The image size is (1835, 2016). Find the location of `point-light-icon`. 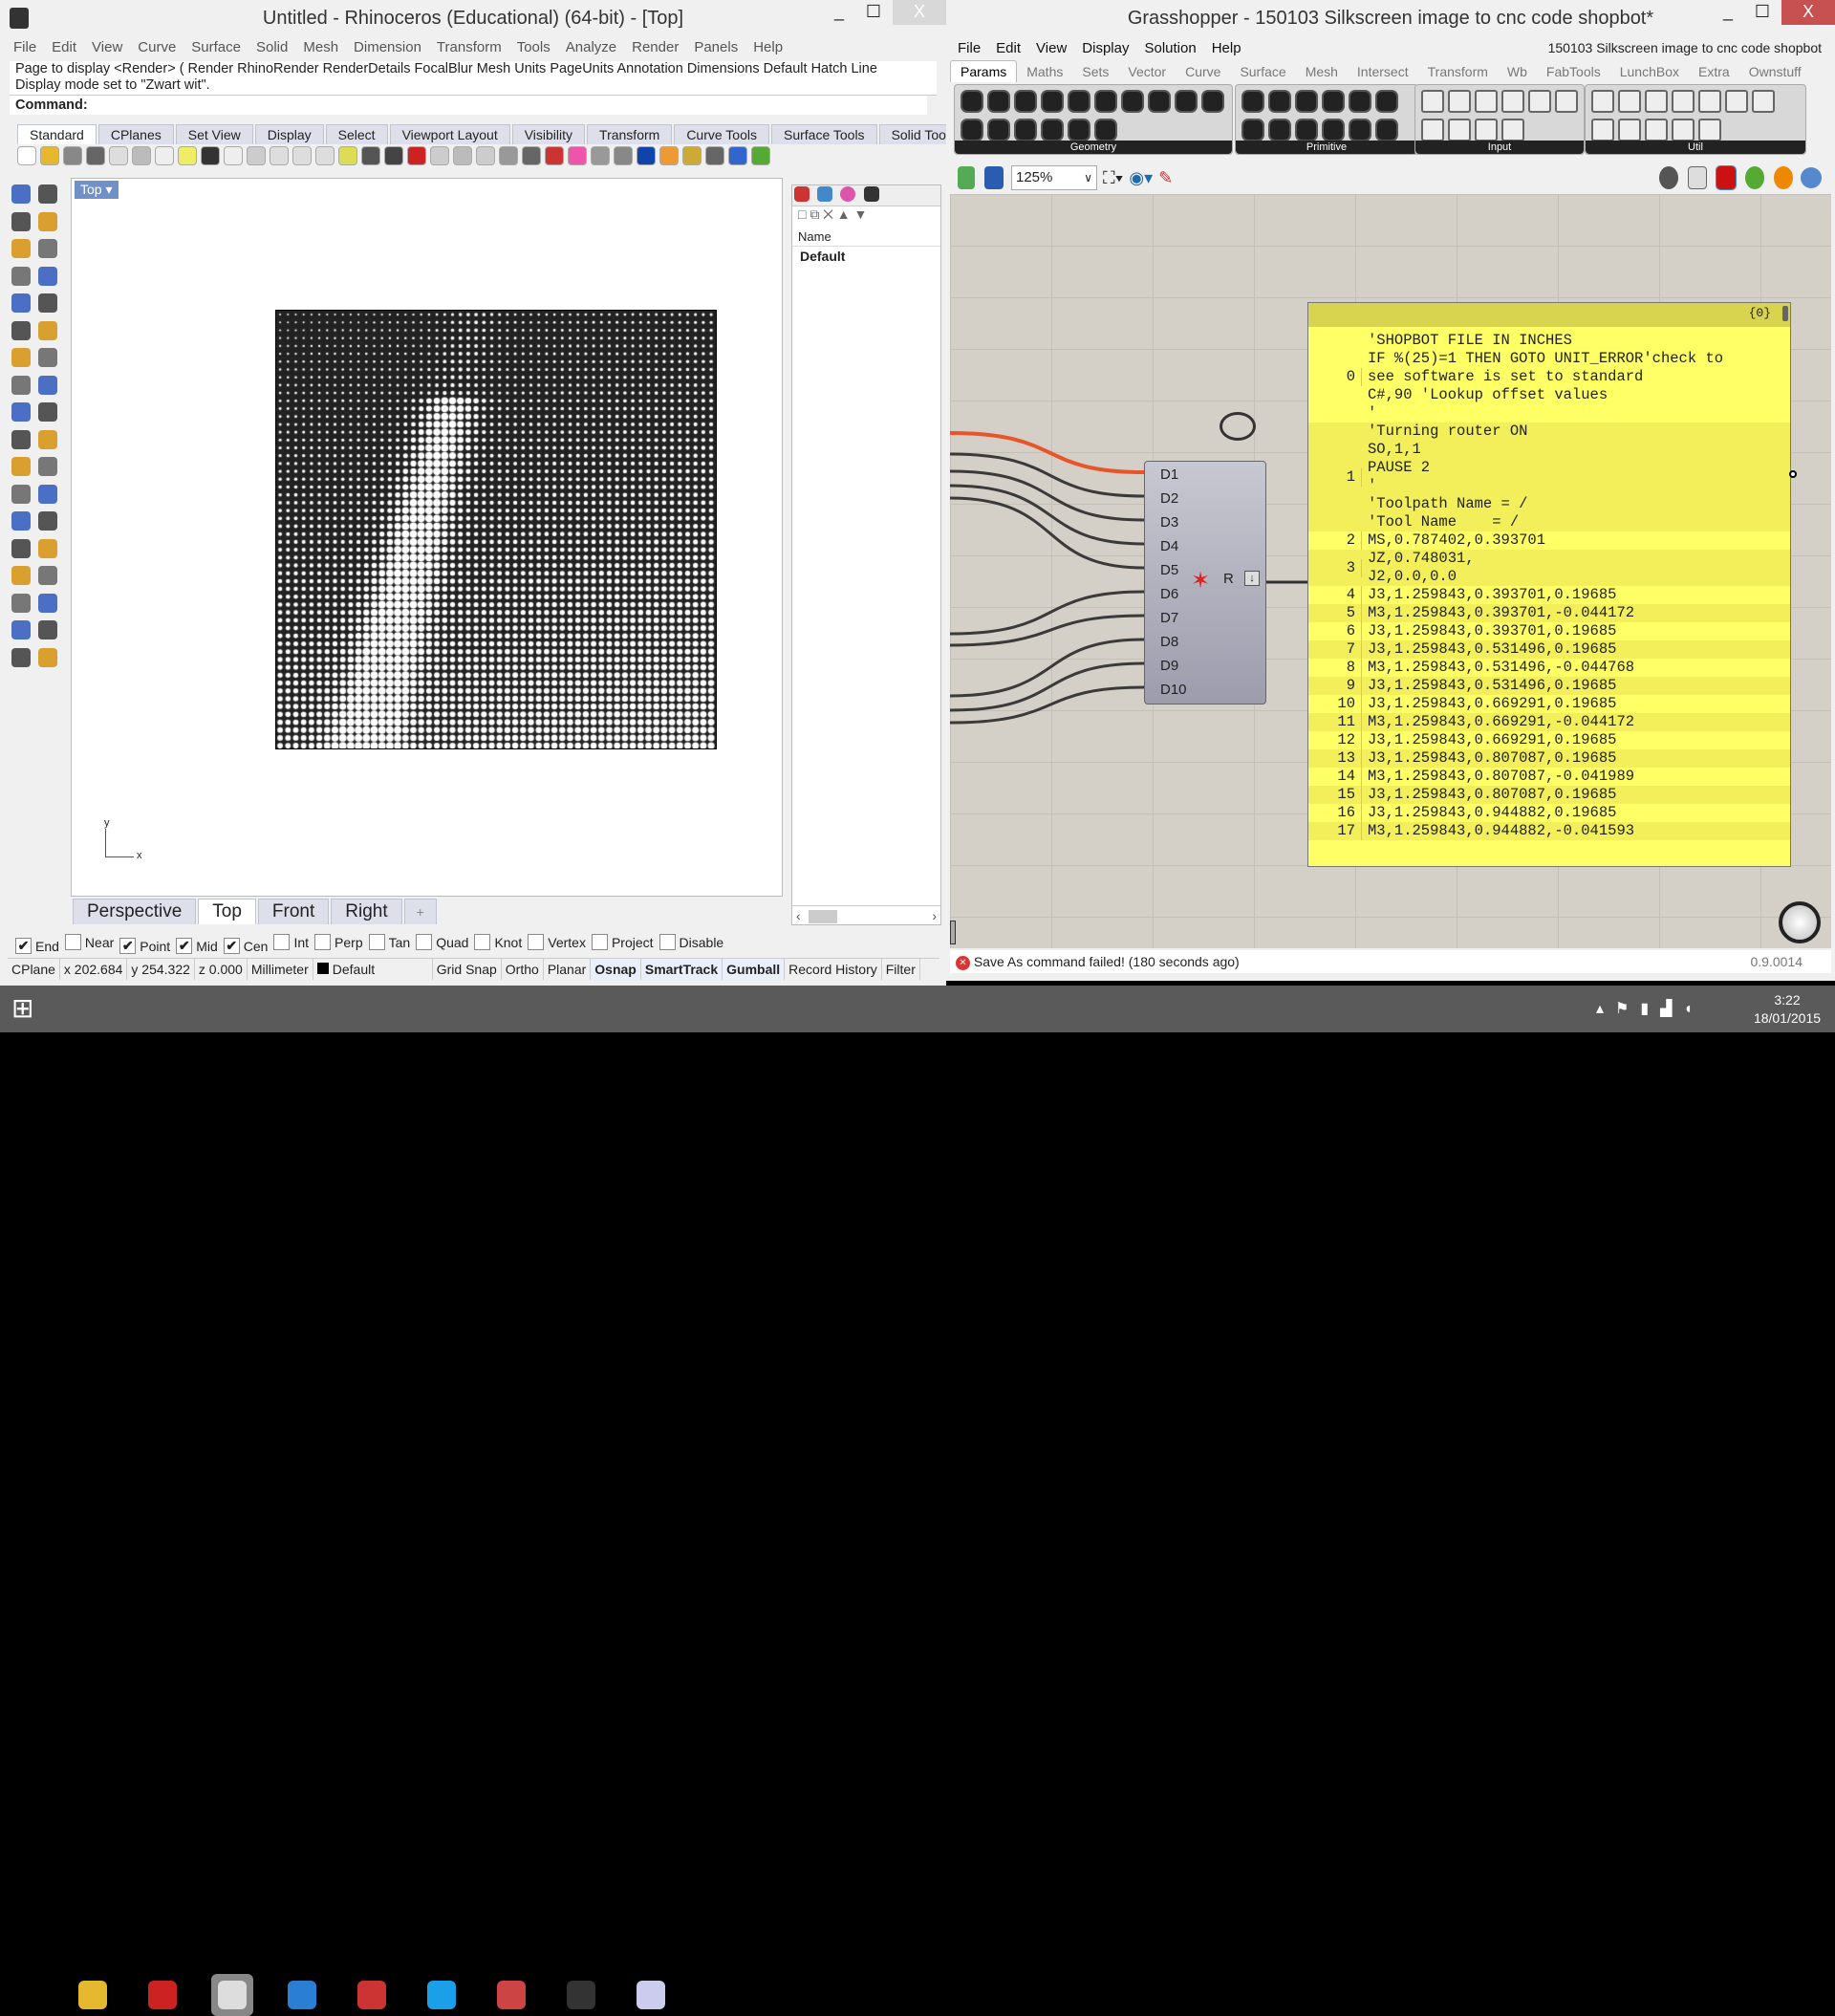

point-light-icon is located at coordinates (669, 155).